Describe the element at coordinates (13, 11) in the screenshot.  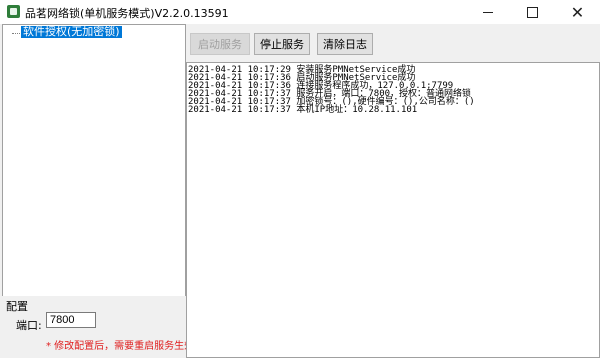
I see `app-icon` at that location.